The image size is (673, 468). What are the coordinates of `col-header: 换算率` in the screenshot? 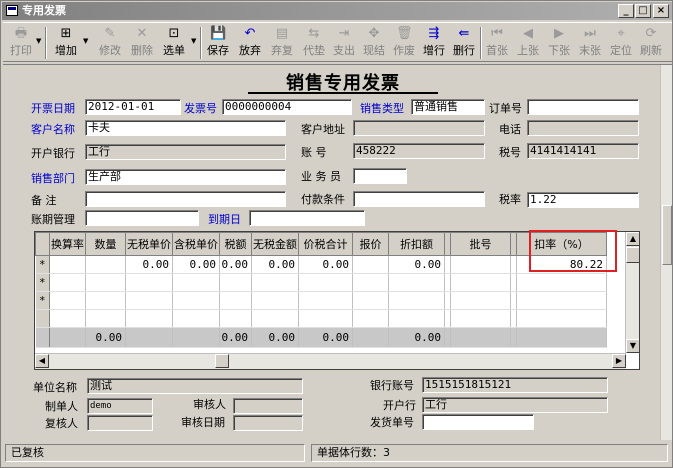 It's located at (67, 244).